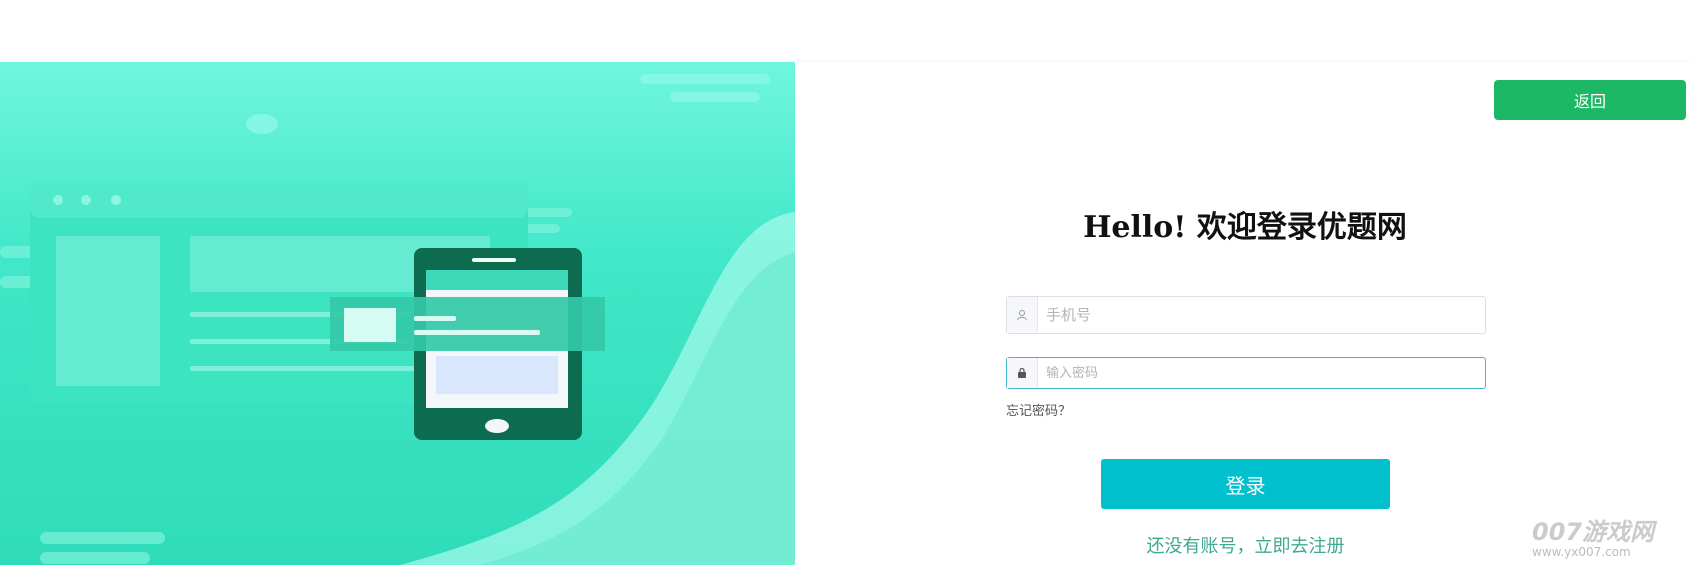  What do you see at coordinates (1590, 100) in the screenshot?
I see `back-button: 返回` at bounding box center [1590, 100].